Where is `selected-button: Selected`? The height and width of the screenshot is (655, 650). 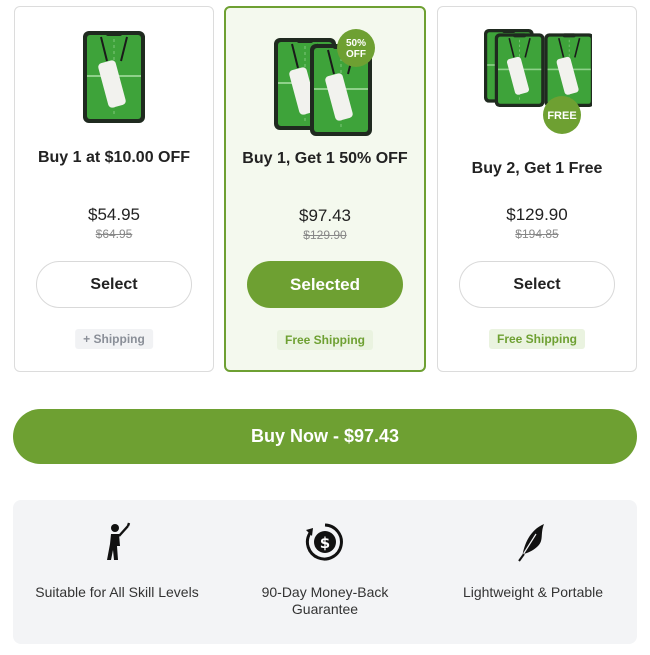 selected-button: Selected is located at coordinates (325, 284).